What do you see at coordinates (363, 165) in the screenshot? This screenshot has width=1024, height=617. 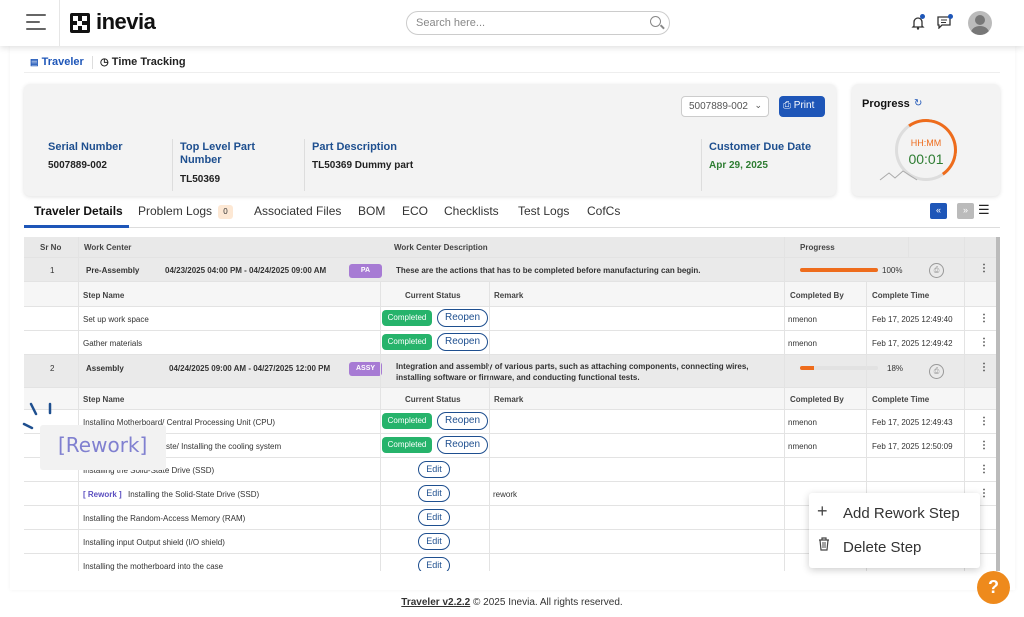 I see `desc-value: TL50369 Dummy part` at bounding box center [363, 165].